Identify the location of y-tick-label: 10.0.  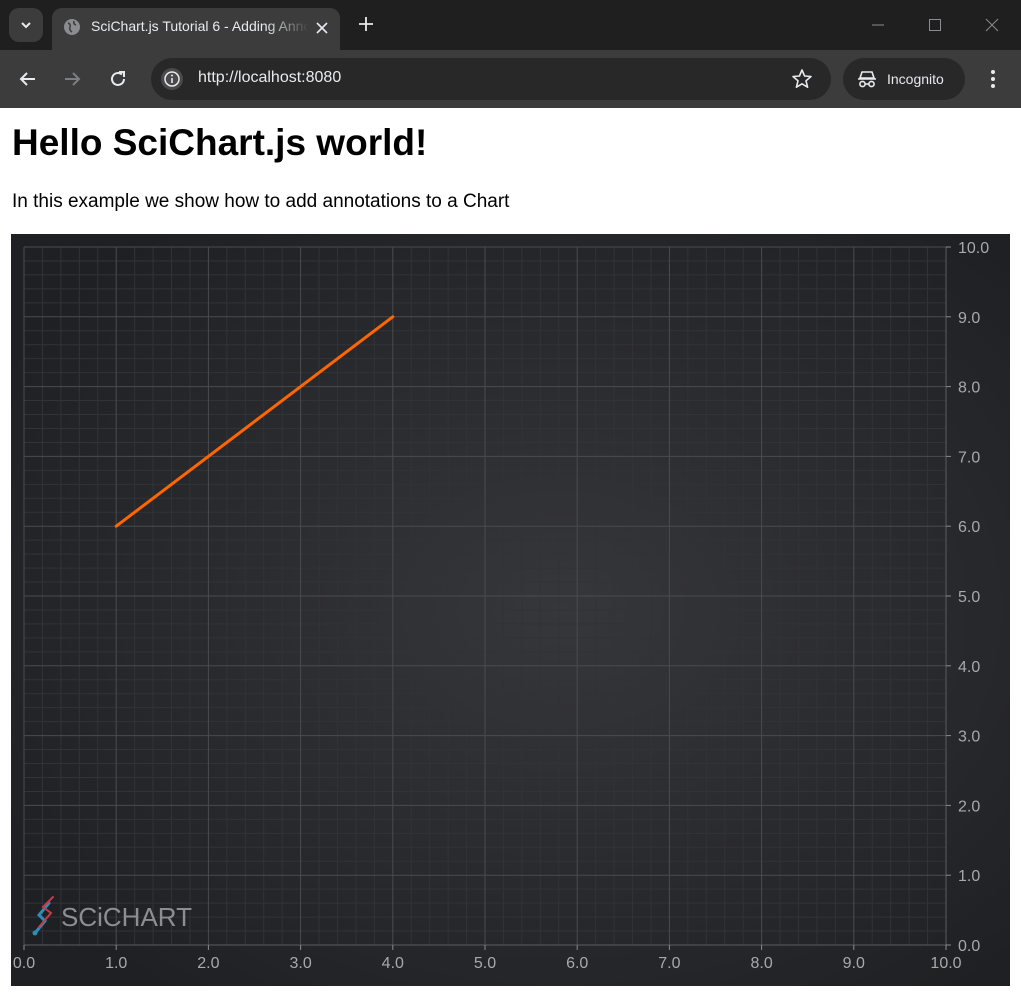
(973, 248).